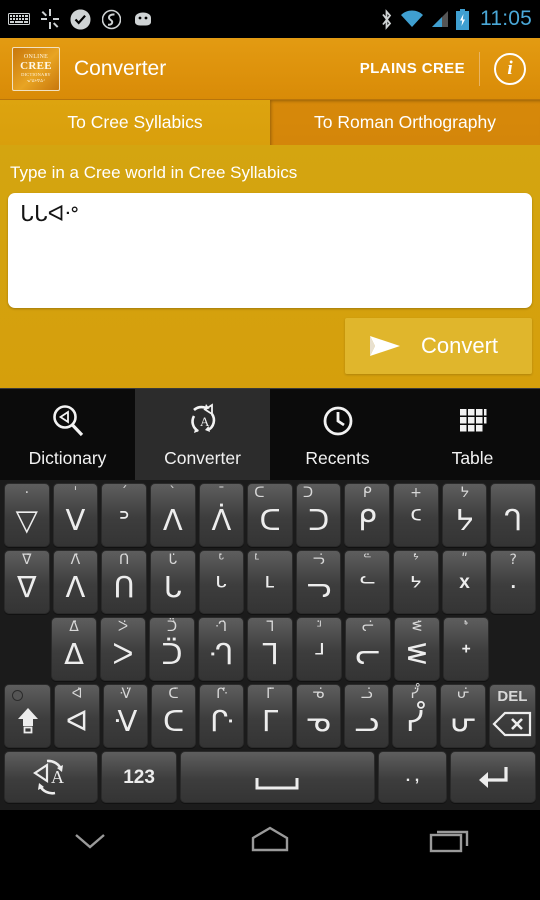 The height and width of the screenshot is (900, 540). Describe the element at coordinates (111, 19) in the screenshot. I see `s-logo-icon` at that location.